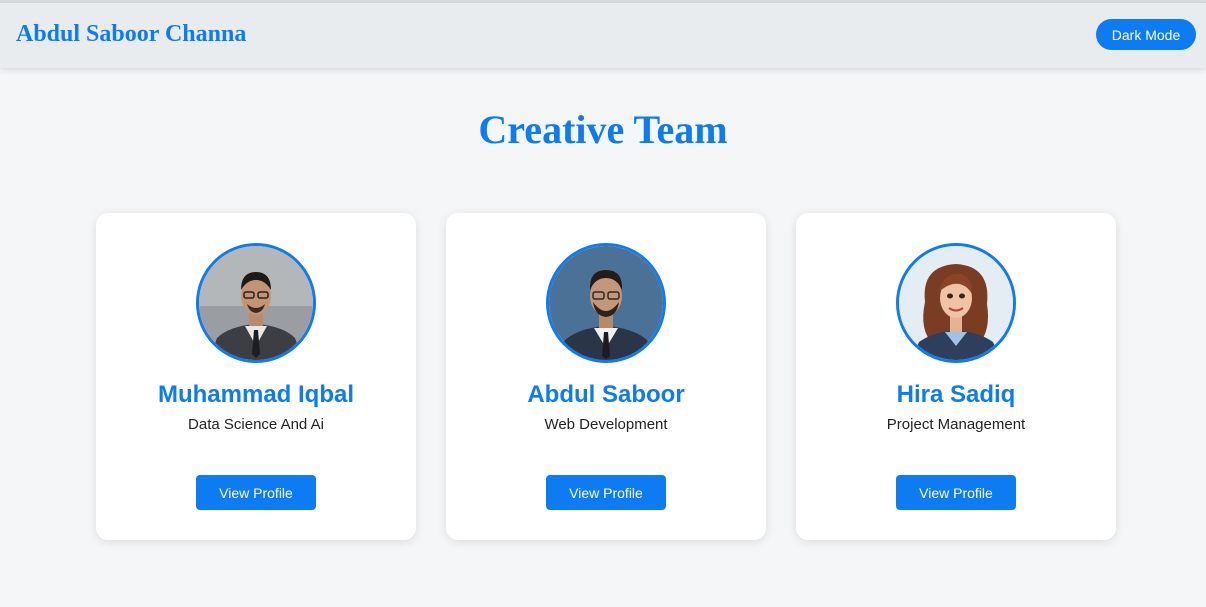 The image size is (1206, 607). I want to click on member-role: Web Development, so click(606, 424).